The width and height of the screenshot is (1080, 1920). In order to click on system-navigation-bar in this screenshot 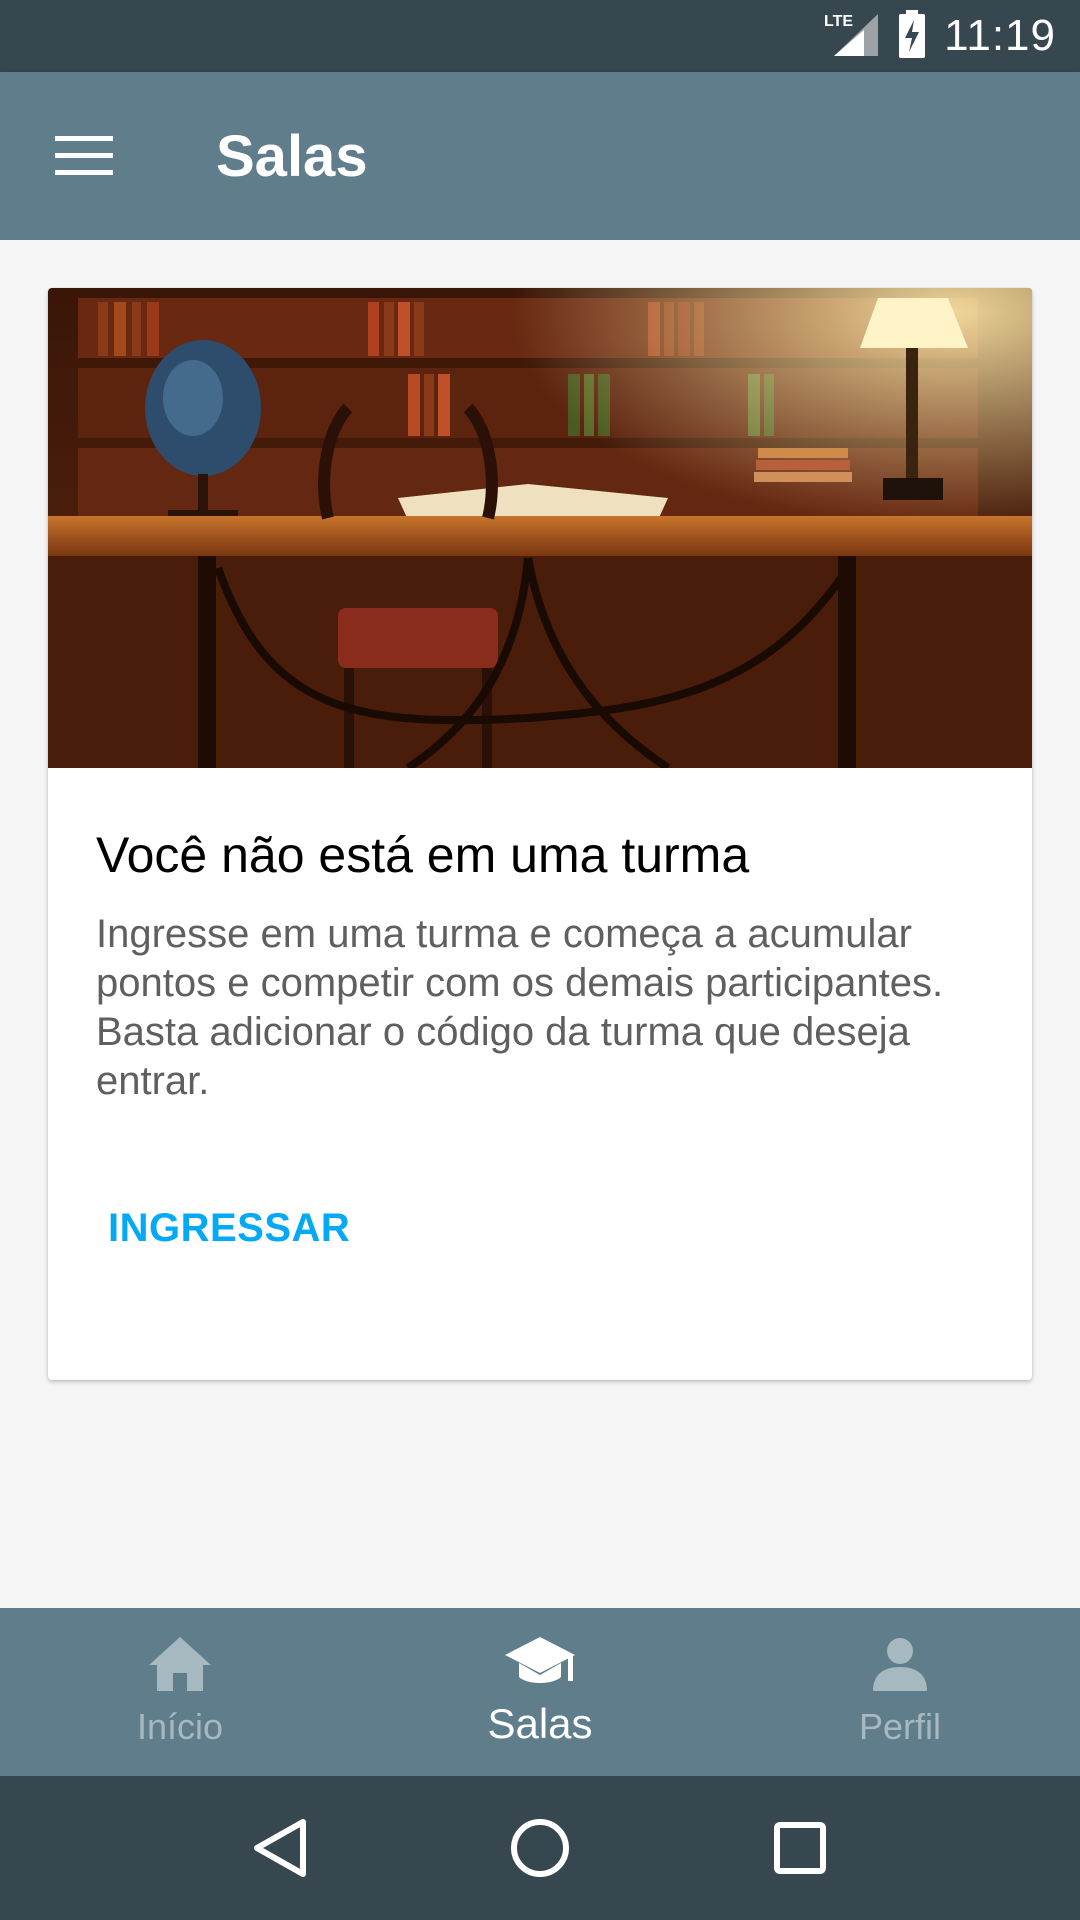, I will do `click(540, 1848)`.